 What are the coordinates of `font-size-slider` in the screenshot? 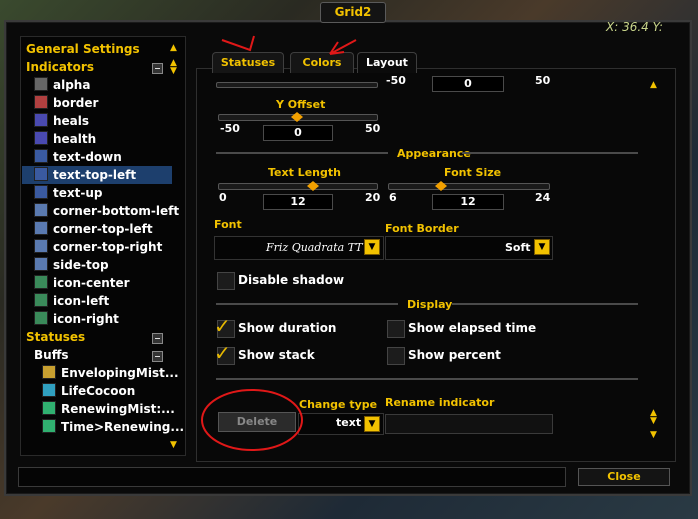 It's located at (469, 186).